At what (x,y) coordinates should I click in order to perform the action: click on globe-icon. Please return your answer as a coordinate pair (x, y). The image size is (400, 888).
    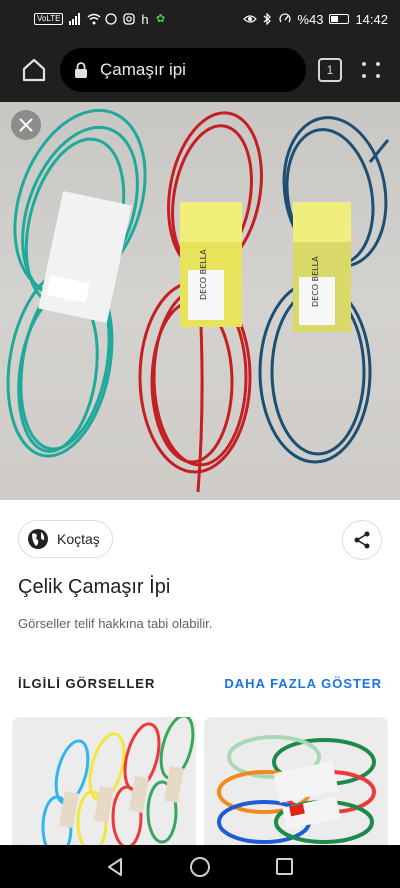
    Looking at the image, I should click on (38, 539).